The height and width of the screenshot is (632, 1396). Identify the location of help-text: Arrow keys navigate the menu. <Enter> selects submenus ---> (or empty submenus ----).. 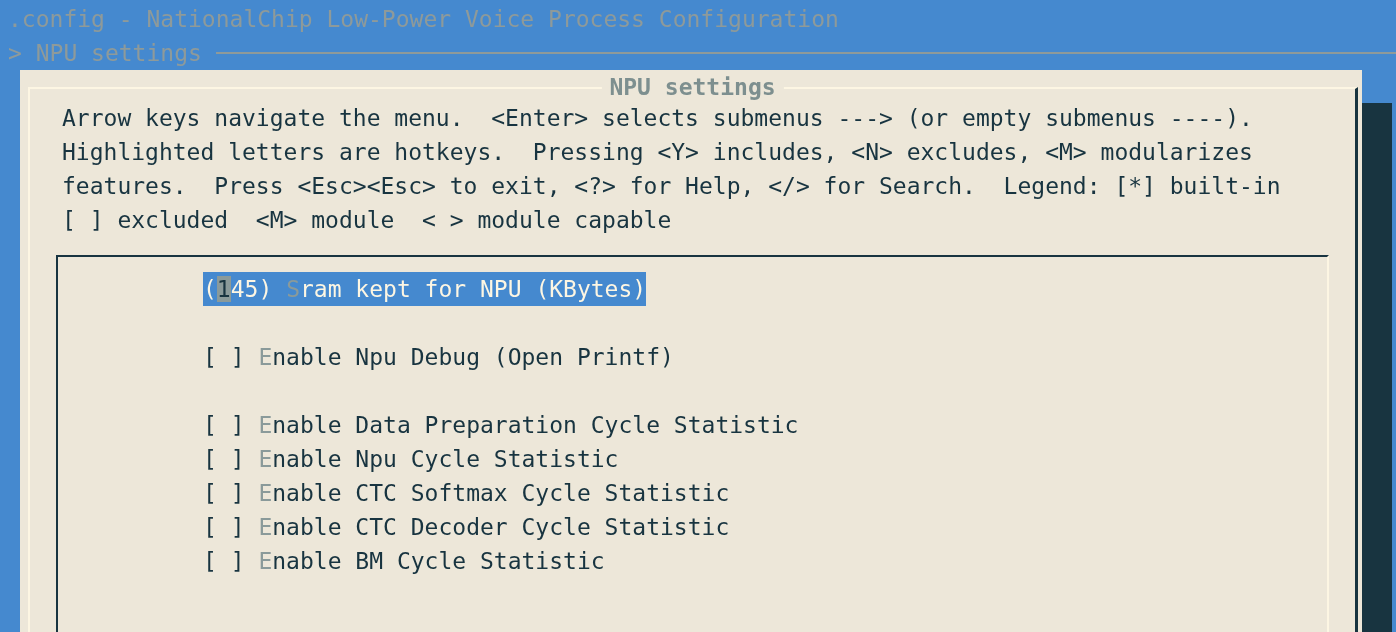
(657, 118).